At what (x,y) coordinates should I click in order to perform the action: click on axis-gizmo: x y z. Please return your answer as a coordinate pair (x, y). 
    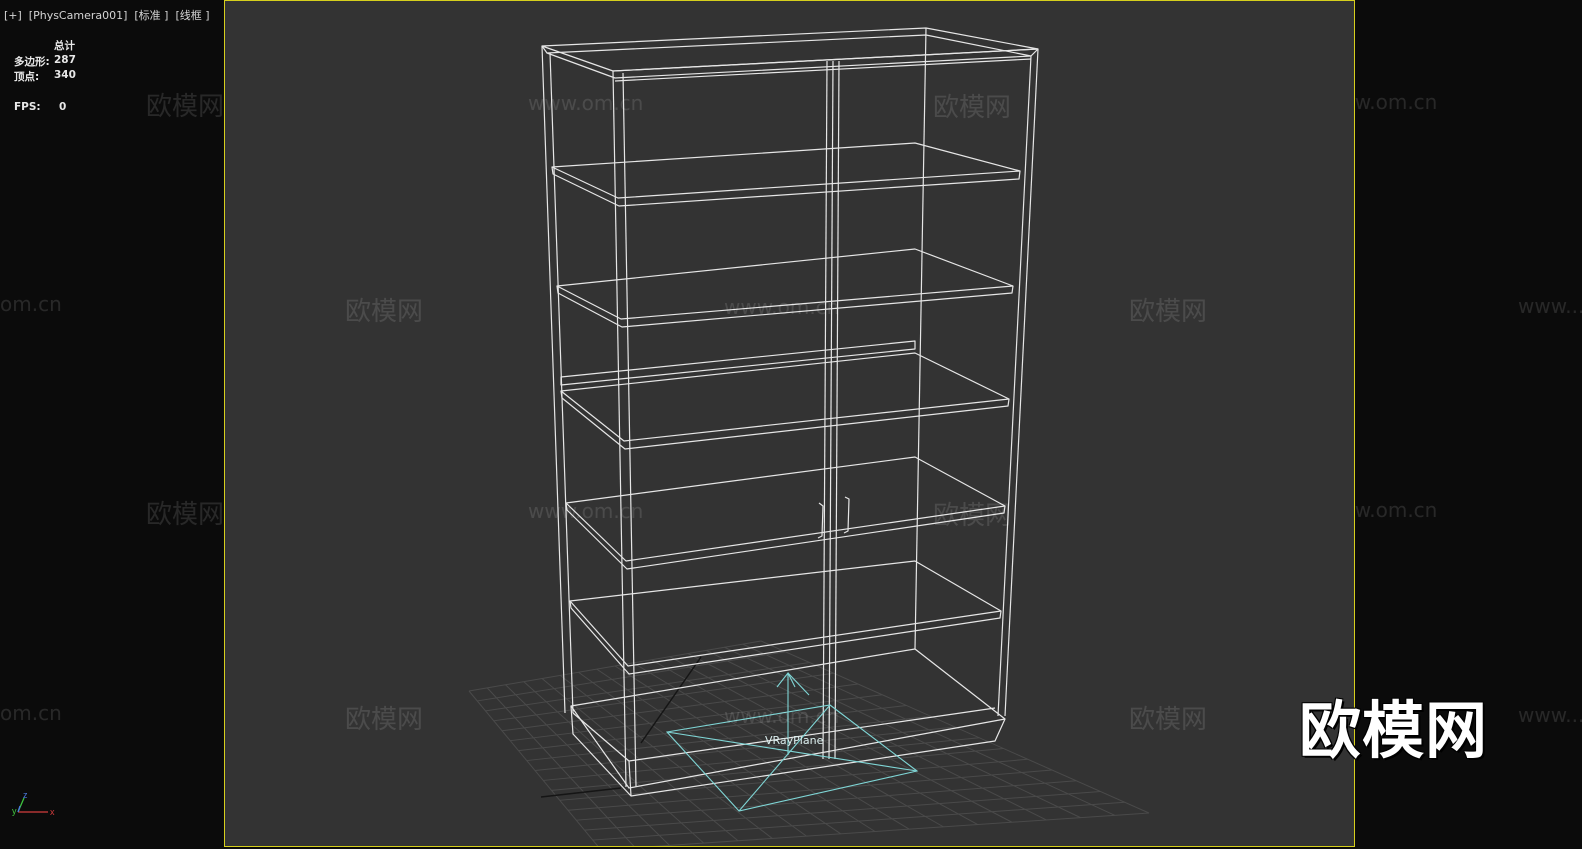
    Looking at the image, I should click on (33, 803).